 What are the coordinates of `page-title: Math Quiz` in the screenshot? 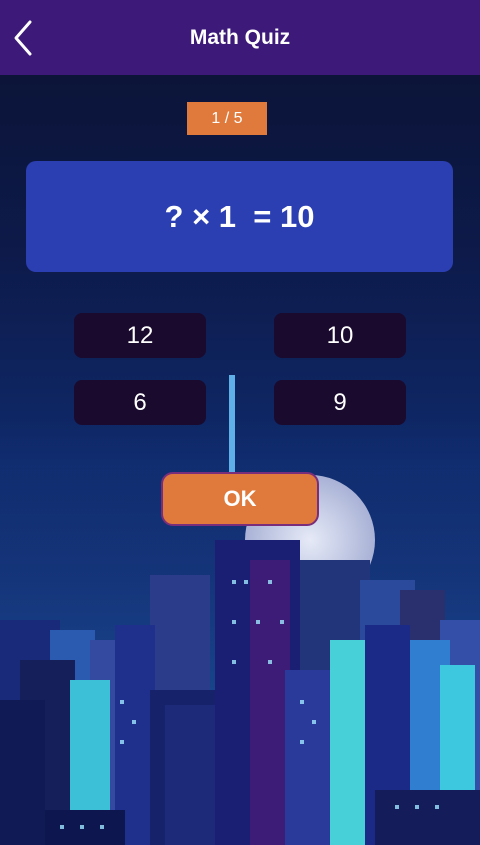 It's located at (240, 37).